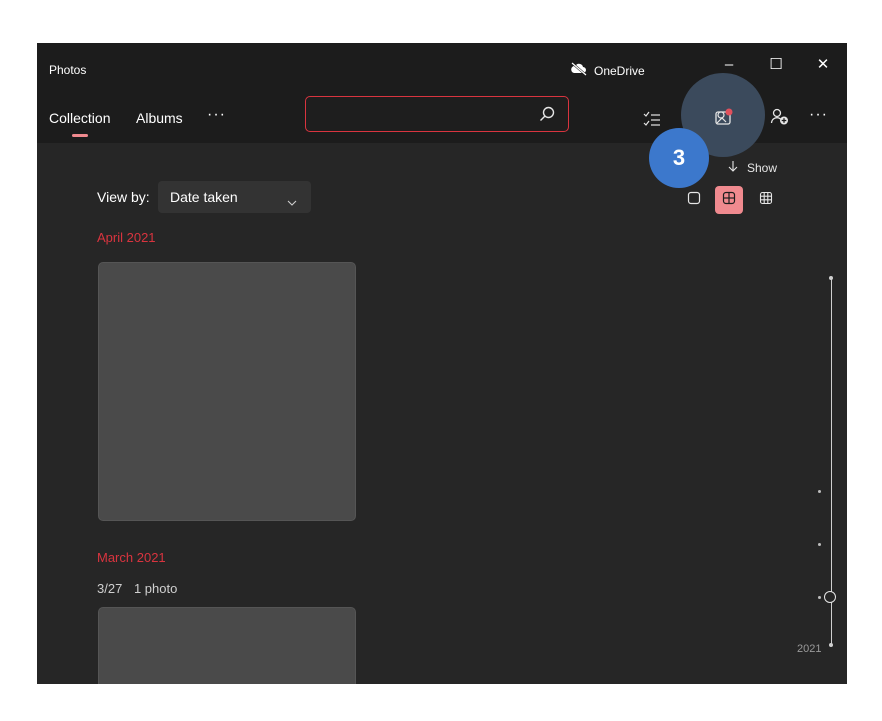  What do you see at coordinates (831, 462) in the screenshot?
I see `timeline-track` at bounding box center [831, 462].